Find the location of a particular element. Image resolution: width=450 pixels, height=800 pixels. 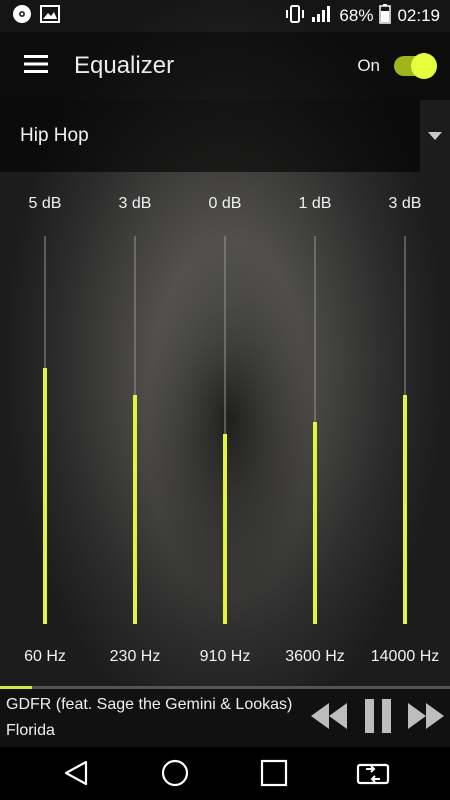

status-bar: 68% 02:19 is located at coordinates (225, 16).